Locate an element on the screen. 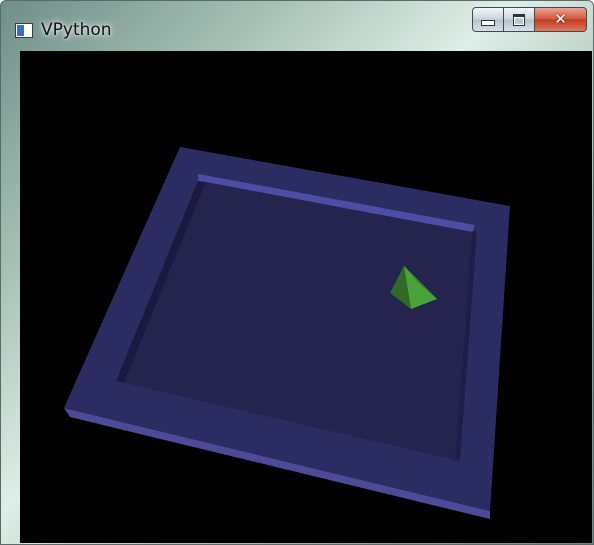 This screenshot has height=545, width=594. minimize-button is located at coordinates (488, 19).